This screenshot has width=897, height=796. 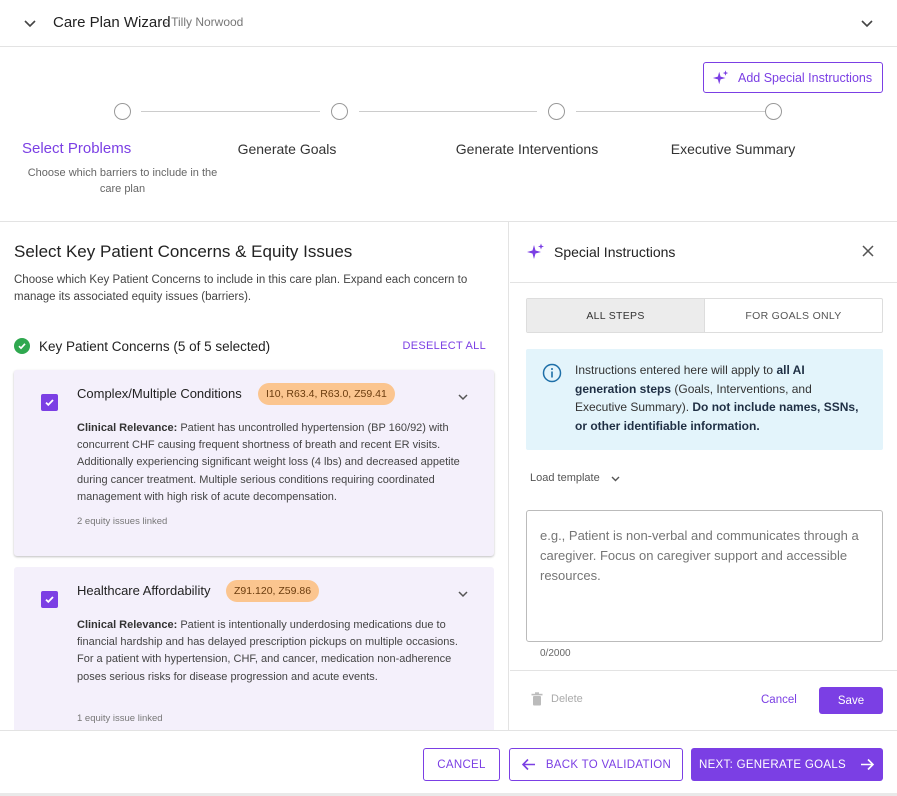 I want to click on step-2-label: Generate Goals, so click(x=287, y=149).